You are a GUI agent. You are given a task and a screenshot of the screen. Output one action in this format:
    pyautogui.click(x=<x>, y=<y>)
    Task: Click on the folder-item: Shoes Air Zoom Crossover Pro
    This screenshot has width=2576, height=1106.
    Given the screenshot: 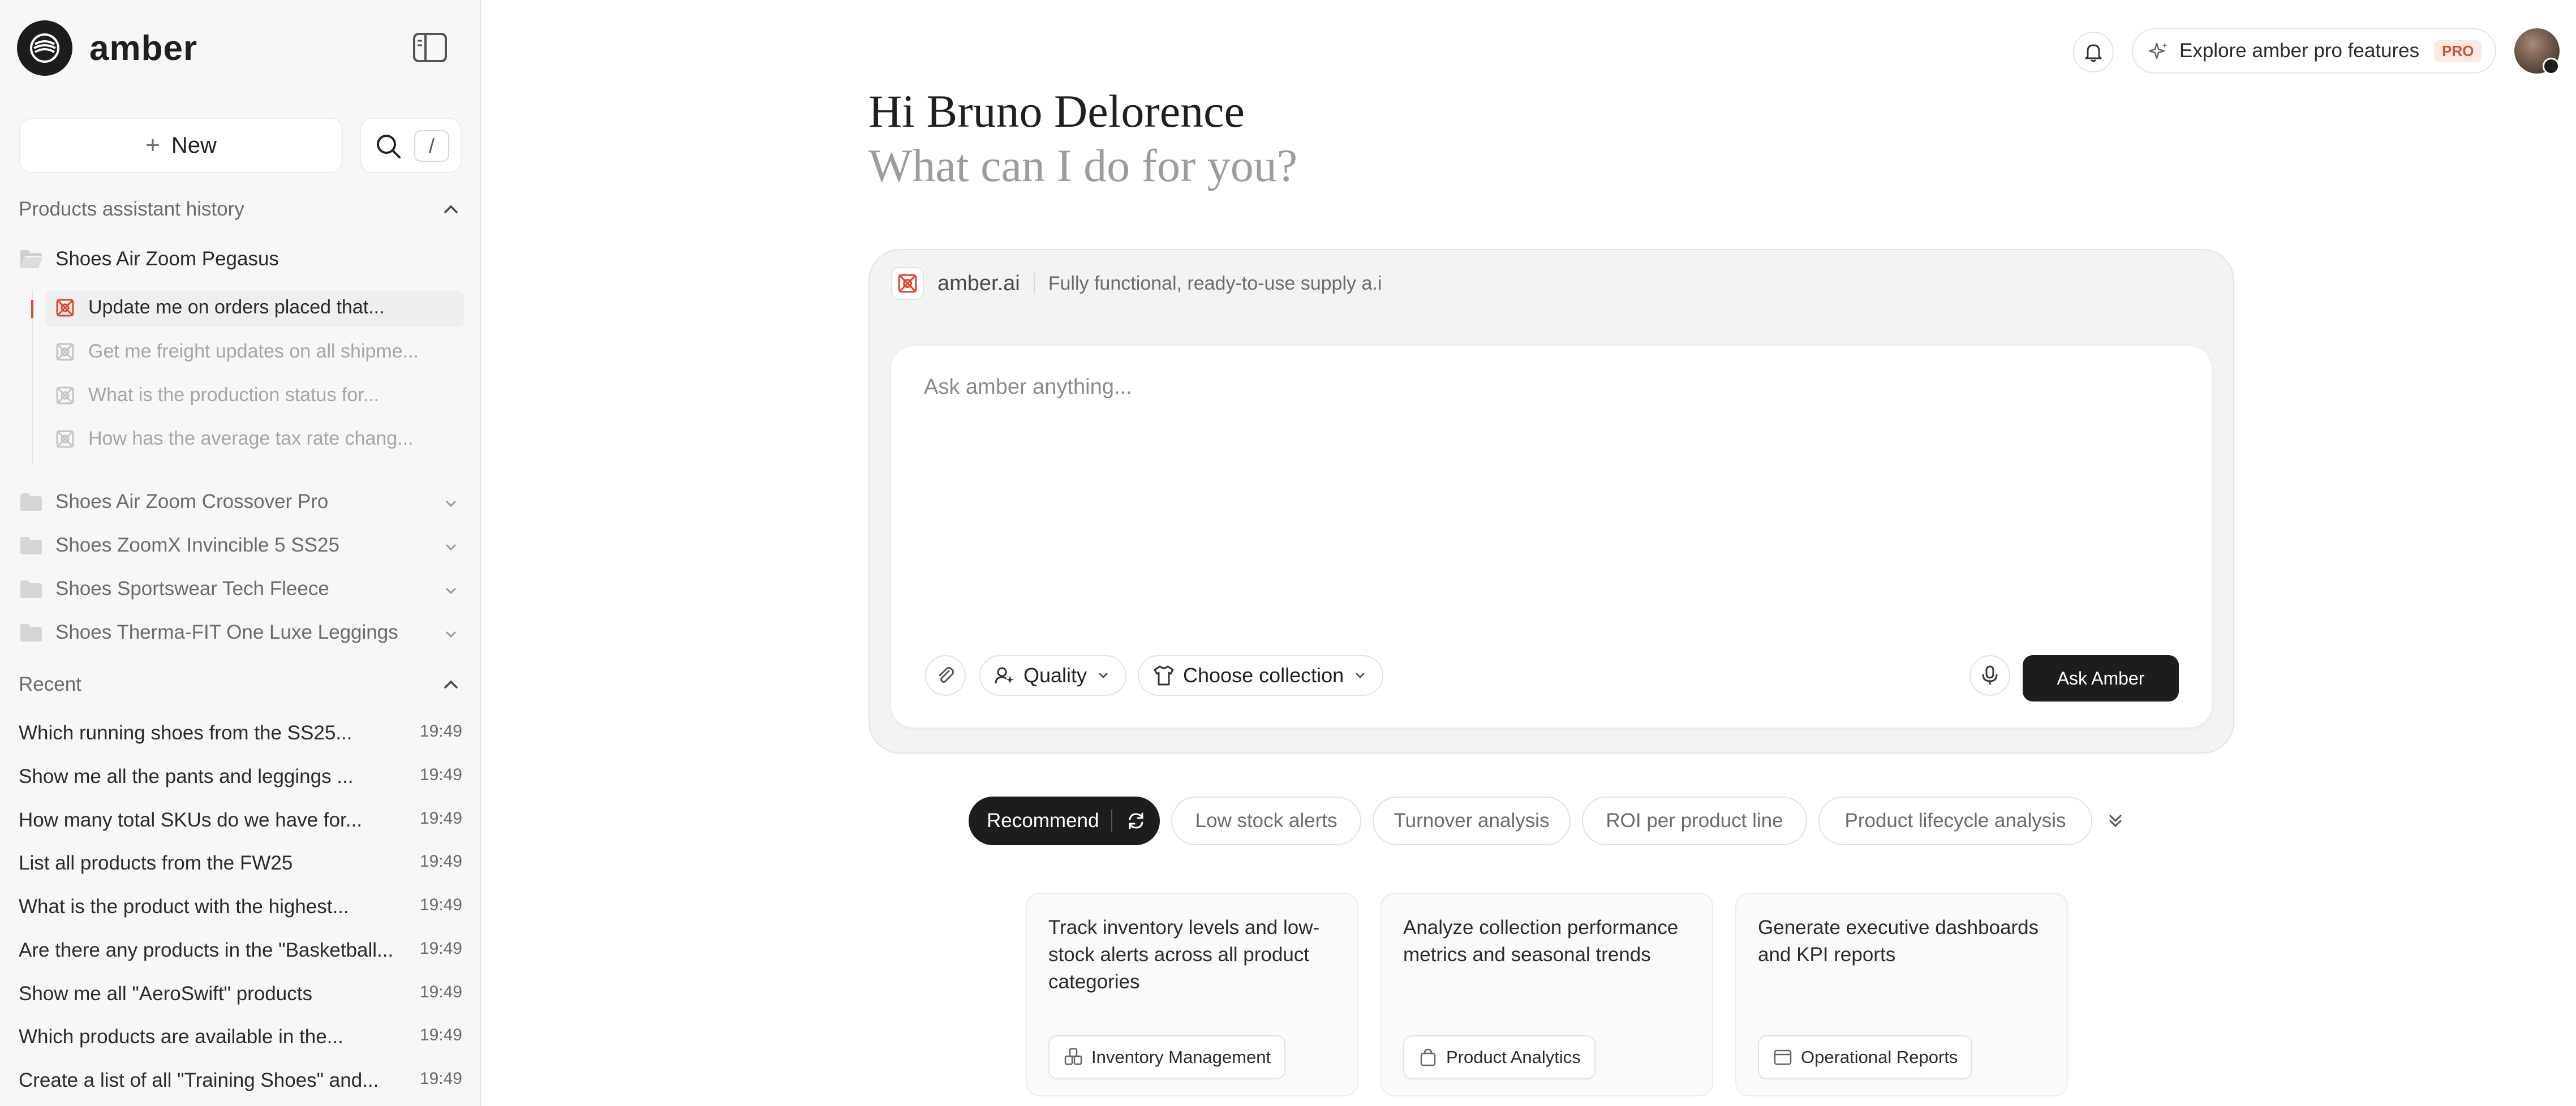 What is the action you would take?
    pyautogui.click(x=240, y=501)
    